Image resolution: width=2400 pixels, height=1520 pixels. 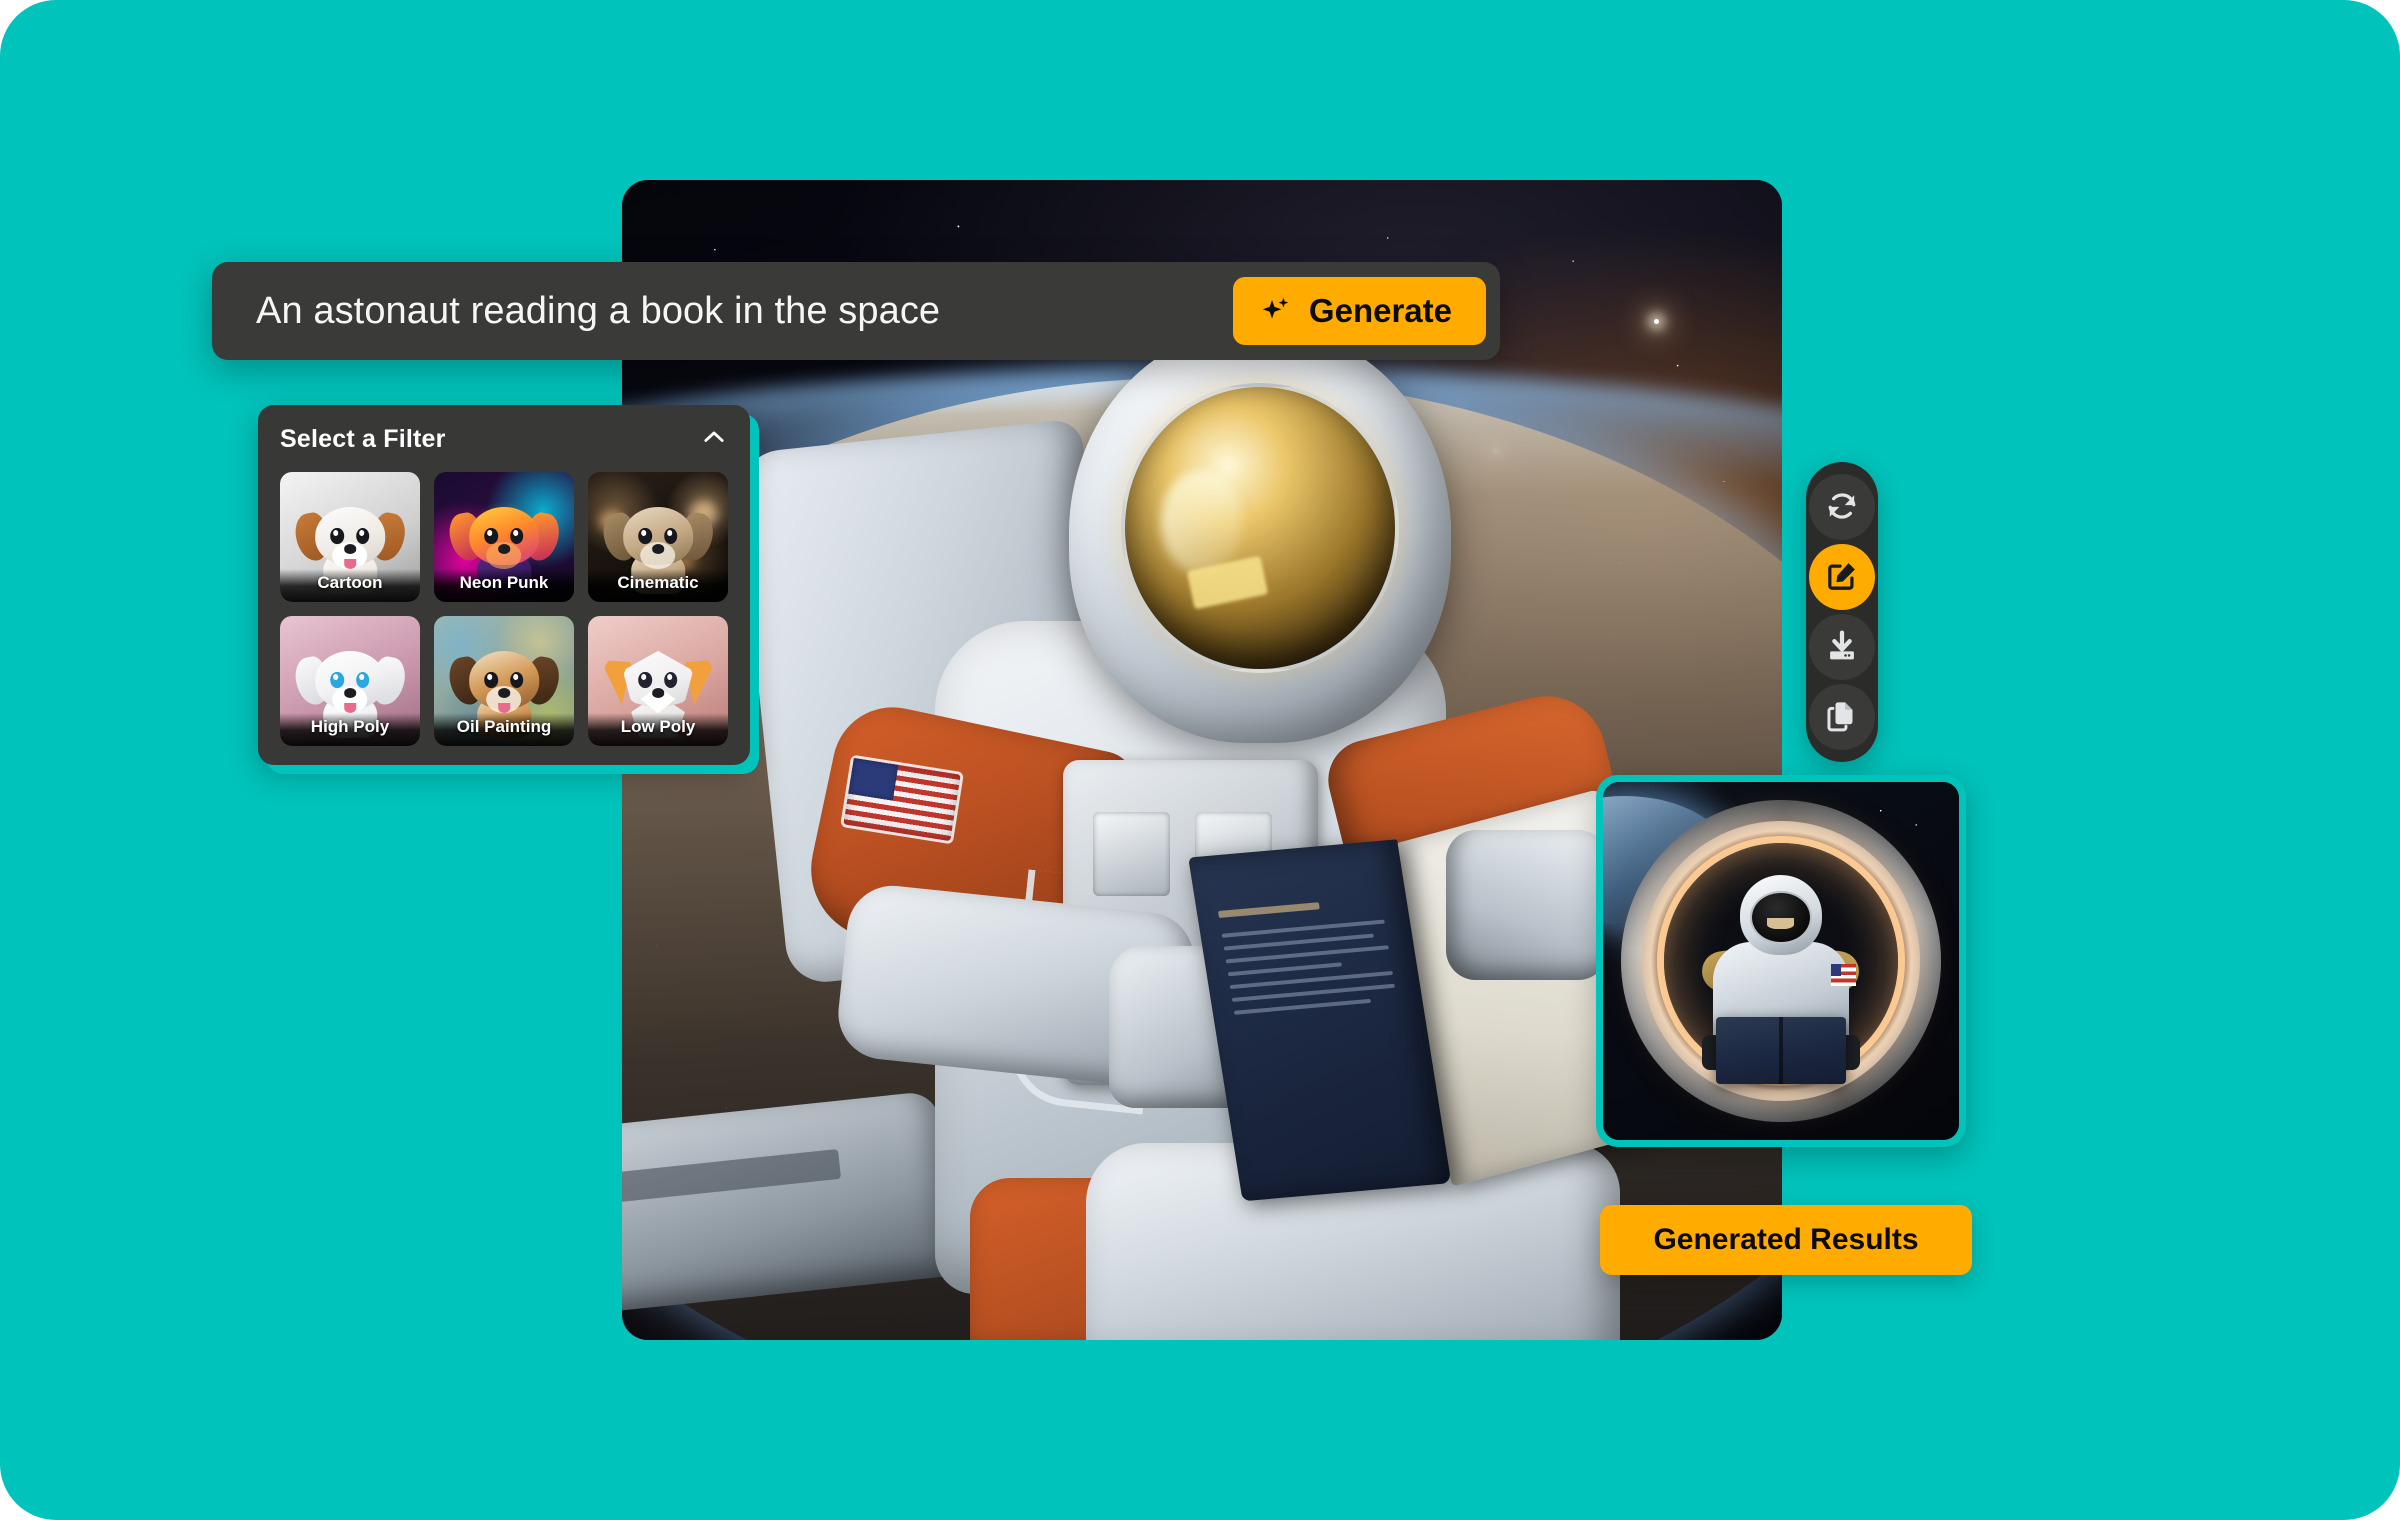 I want to click on generate-button-label: Generate, so click(x=1380, y=310).